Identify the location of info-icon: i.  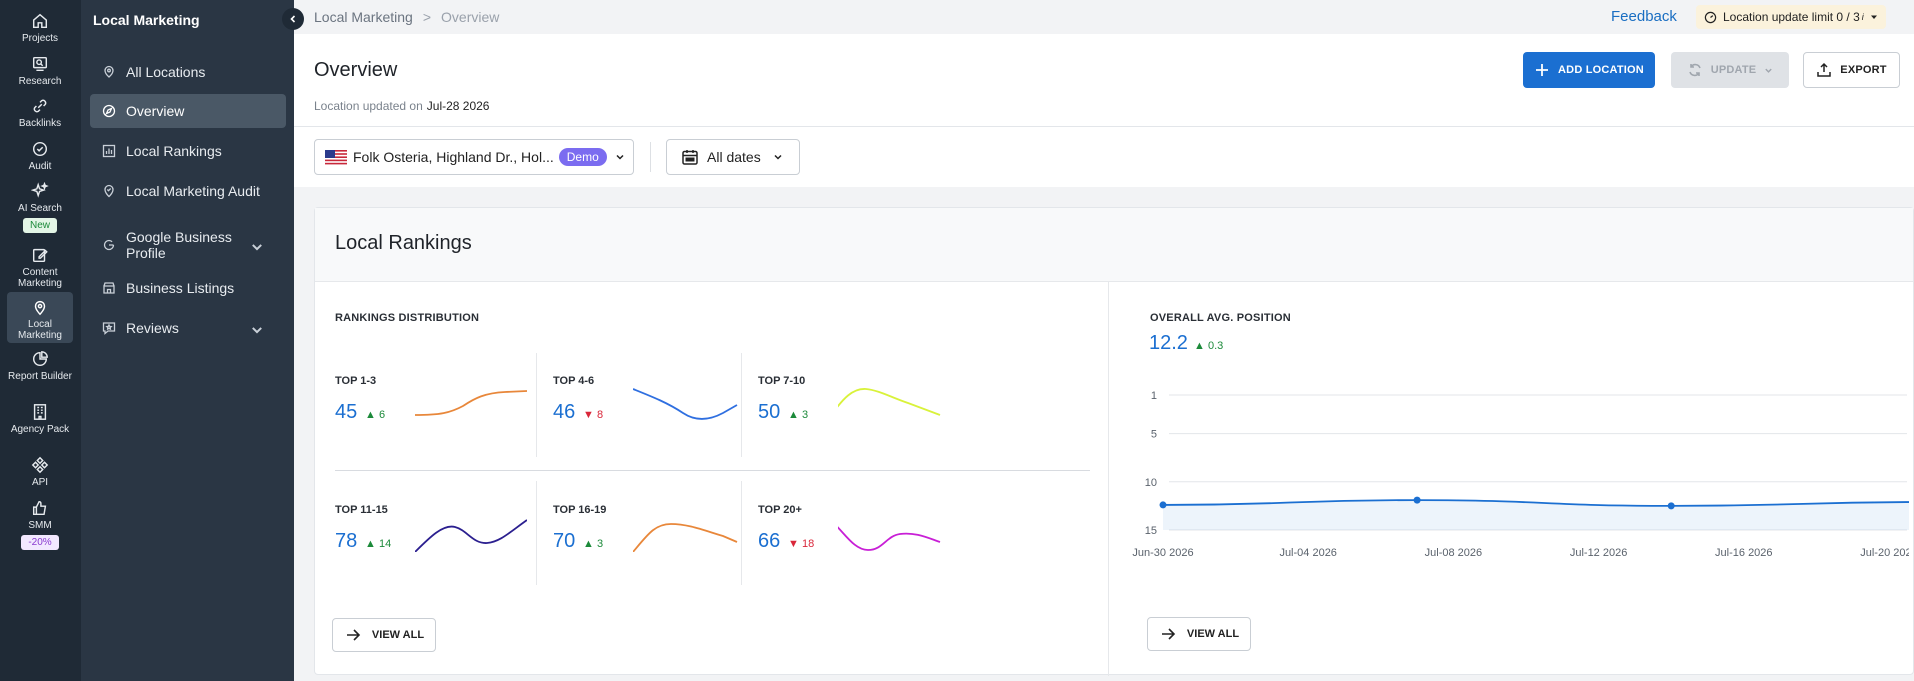
(1862, 17).